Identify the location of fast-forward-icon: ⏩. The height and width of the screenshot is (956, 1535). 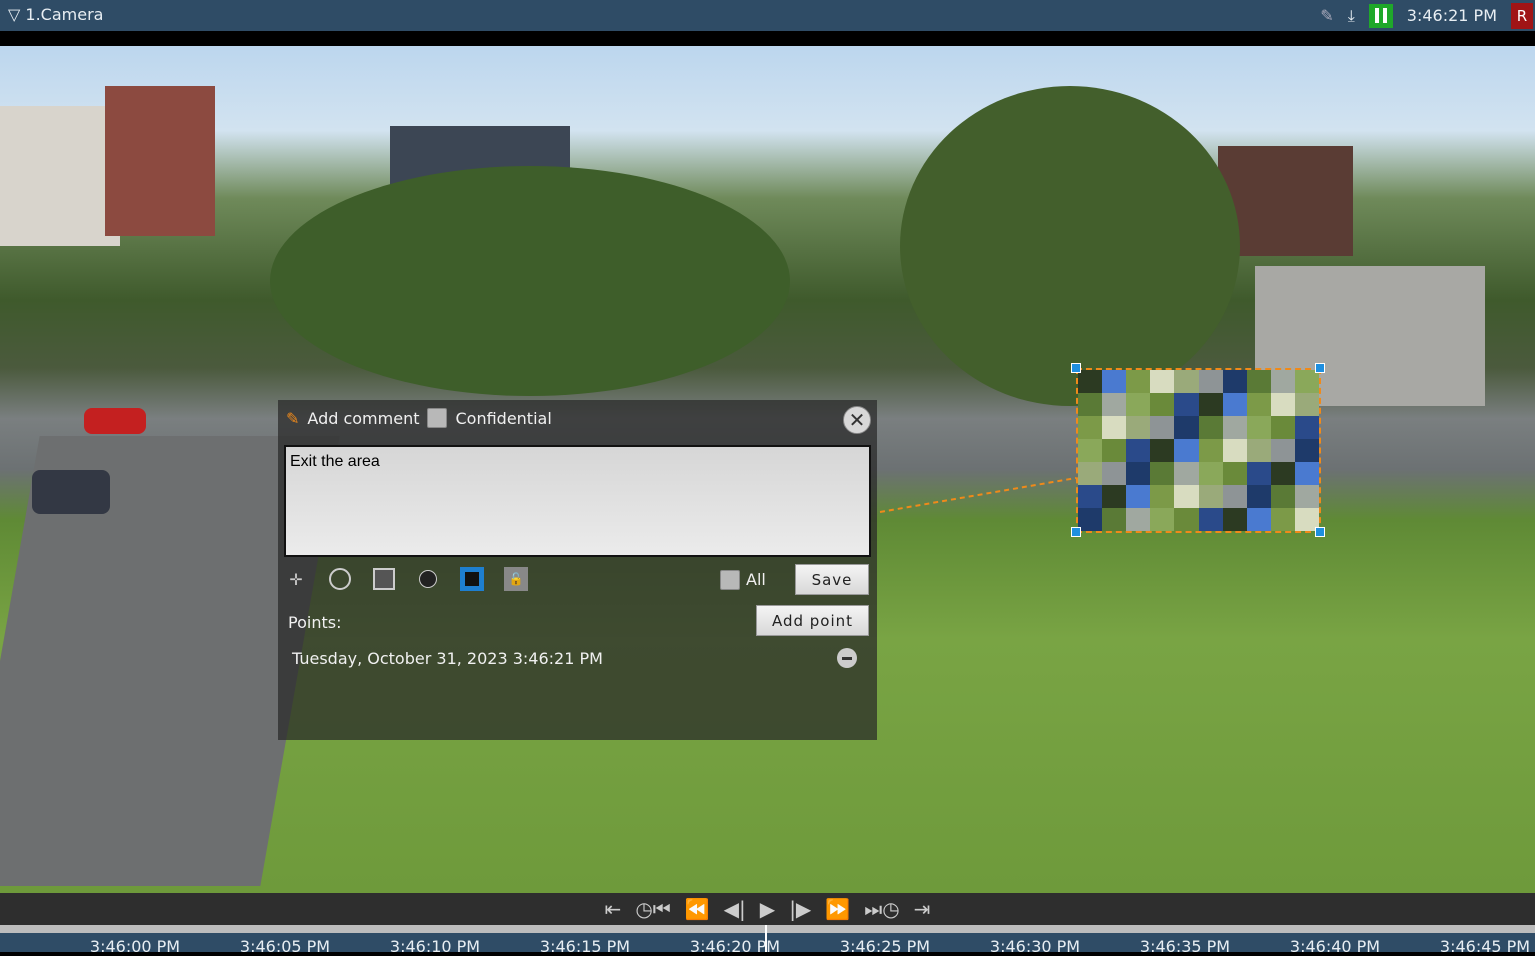
(837, 909).